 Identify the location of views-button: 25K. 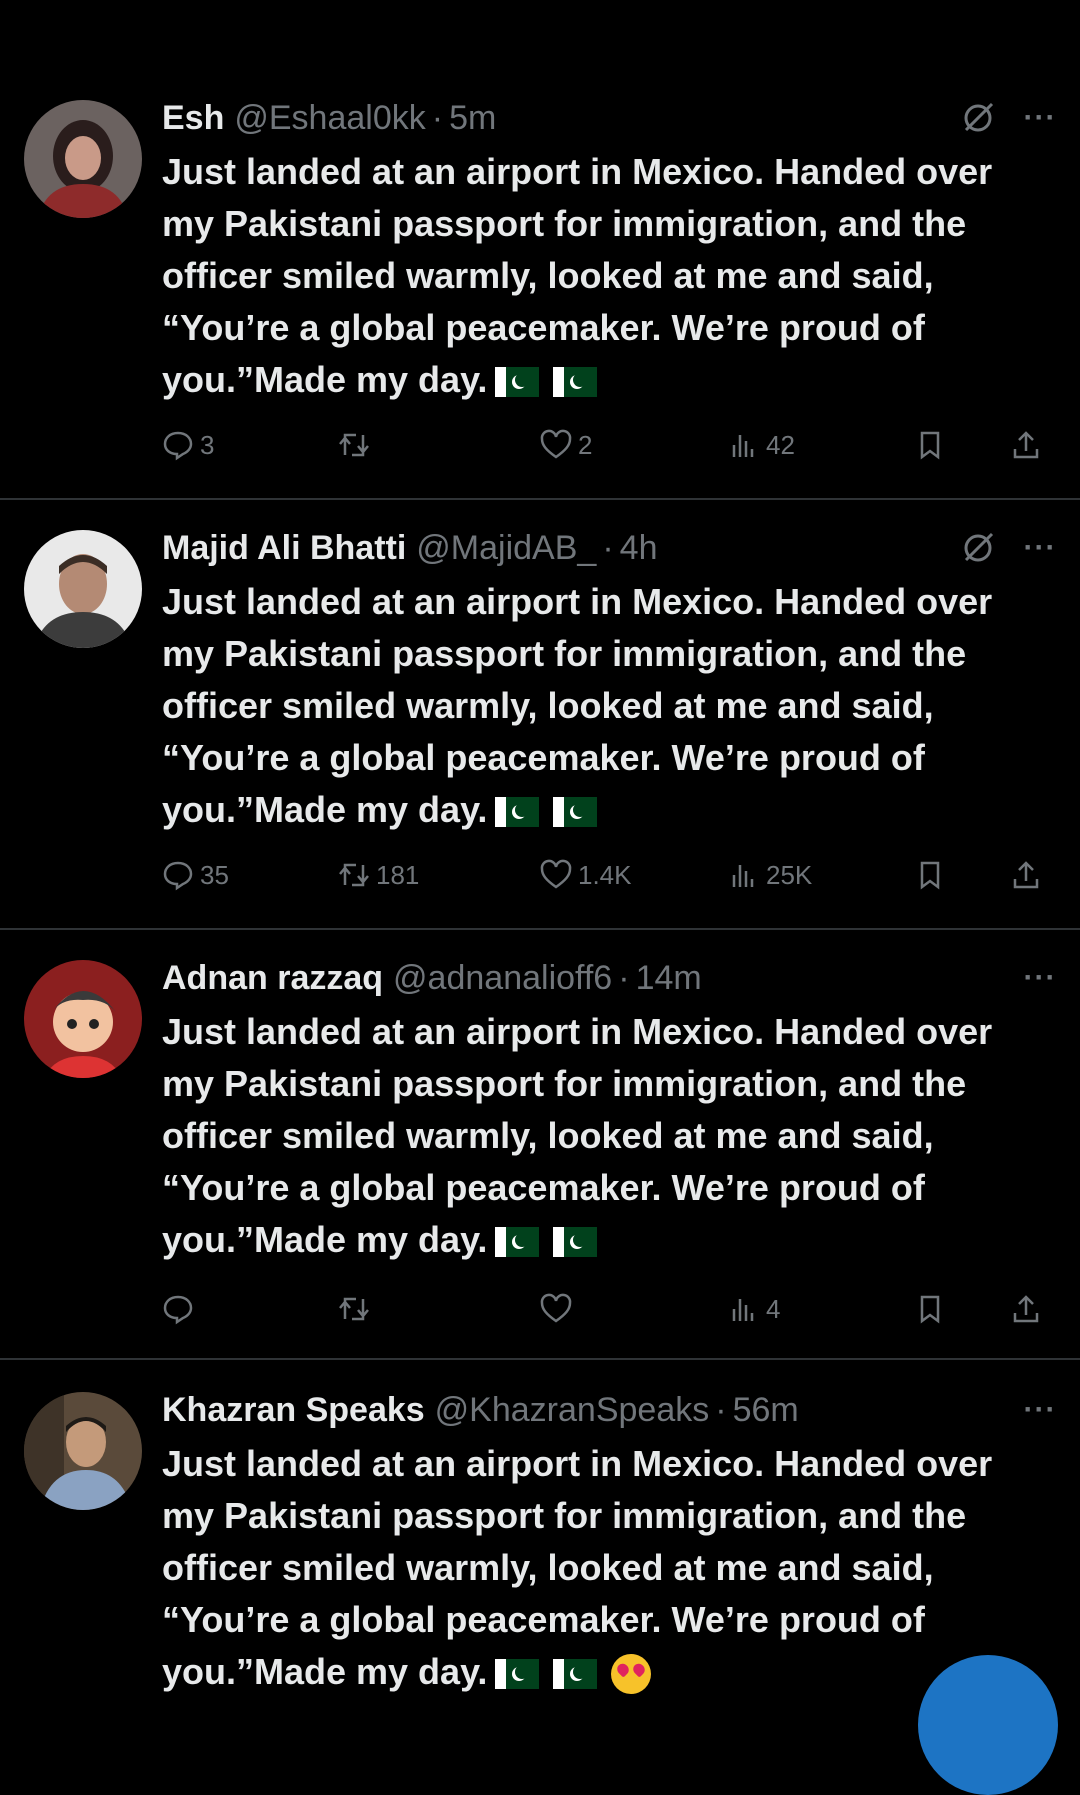
(770, 875).